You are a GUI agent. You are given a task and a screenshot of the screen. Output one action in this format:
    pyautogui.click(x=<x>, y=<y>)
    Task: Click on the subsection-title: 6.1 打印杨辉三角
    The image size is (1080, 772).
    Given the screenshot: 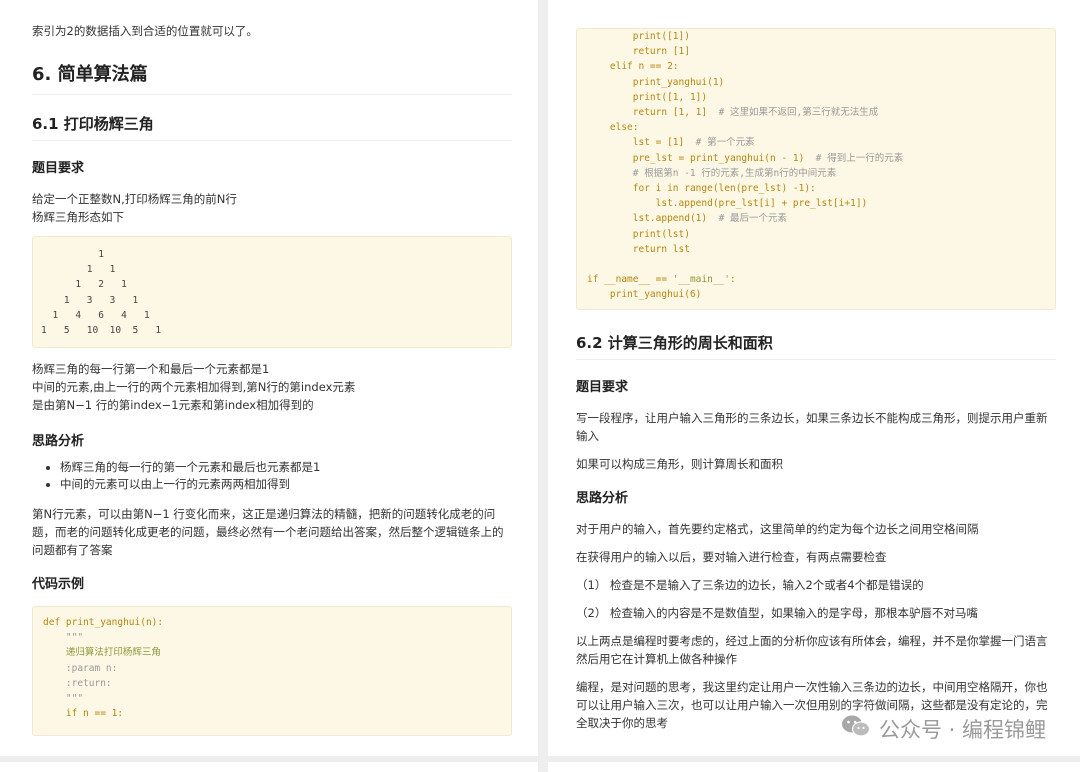 What is the action you would take?
    pyautogui.click(x=272, y=127)
    